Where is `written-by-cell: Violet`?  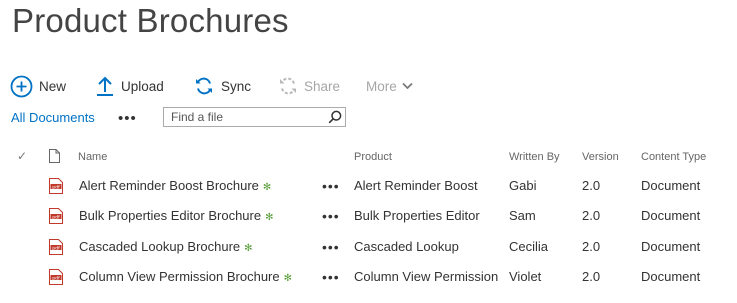
written-by-cell: Violet is located at coordinates (525, 276).